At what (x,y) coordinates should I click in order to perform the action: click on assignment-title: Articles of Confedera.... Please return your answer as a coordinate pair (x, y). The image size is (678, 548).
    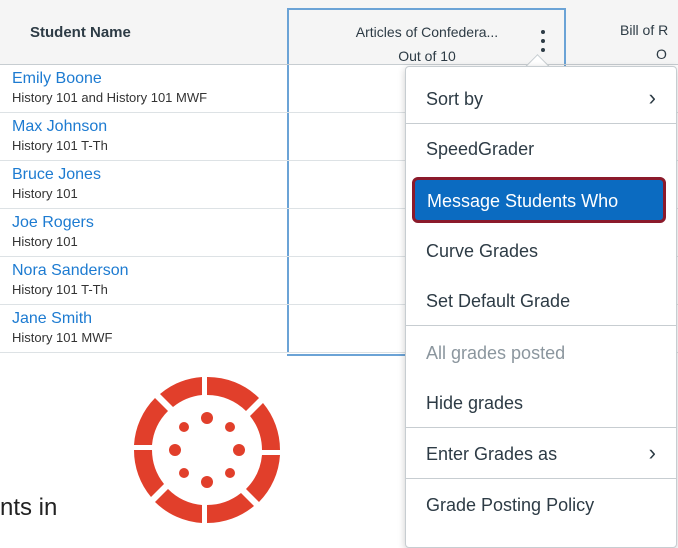
    Looking at the image, I should click on (427, 32).